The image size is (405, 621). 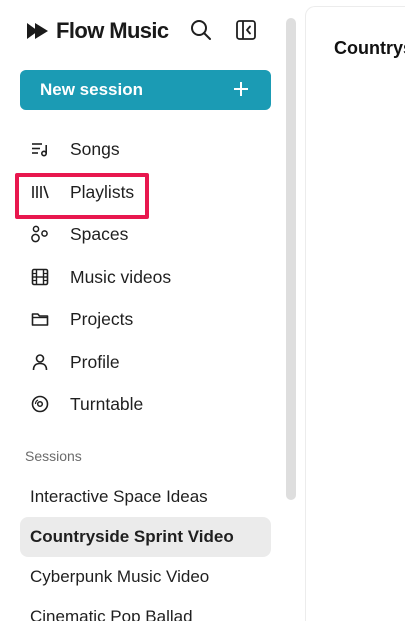 I want to click on nav-label-songs: Songs, so click(x=95, y=148).